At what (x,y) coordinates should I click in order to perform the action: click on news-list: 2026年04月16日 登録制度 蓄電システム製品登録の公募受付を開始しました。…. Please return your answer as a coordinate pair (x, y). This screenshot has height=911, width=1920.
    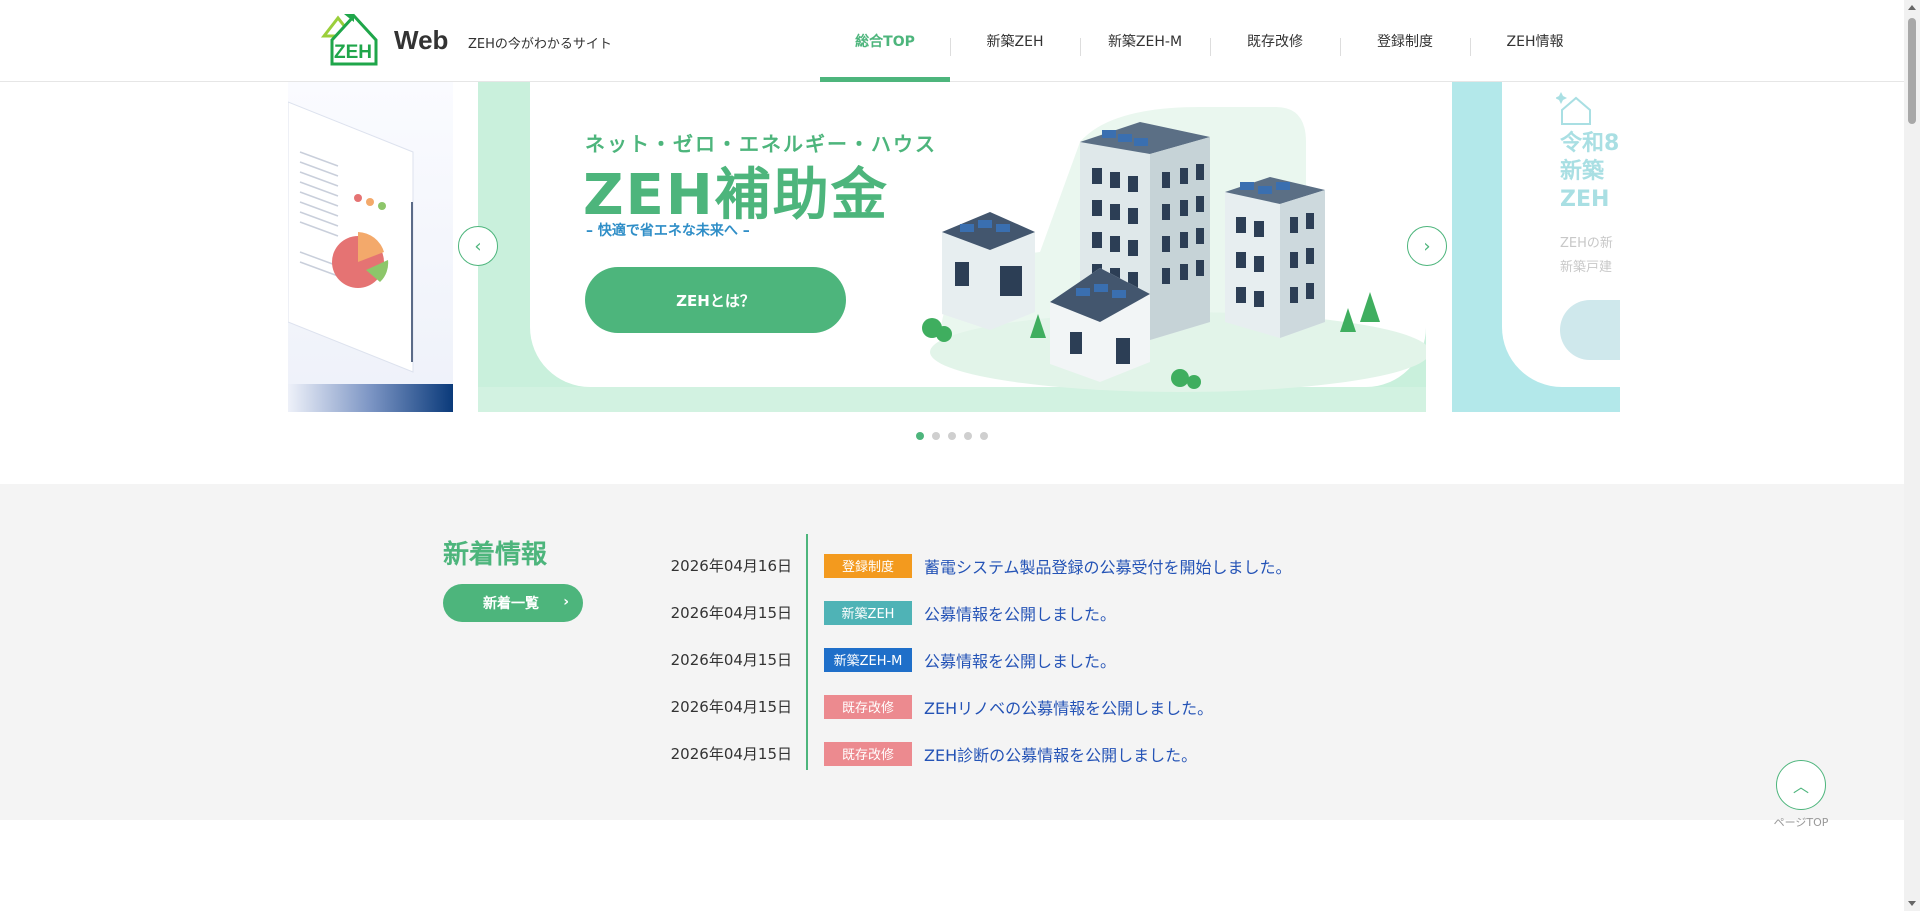
    Looking at the image, I should click on (946, 659).